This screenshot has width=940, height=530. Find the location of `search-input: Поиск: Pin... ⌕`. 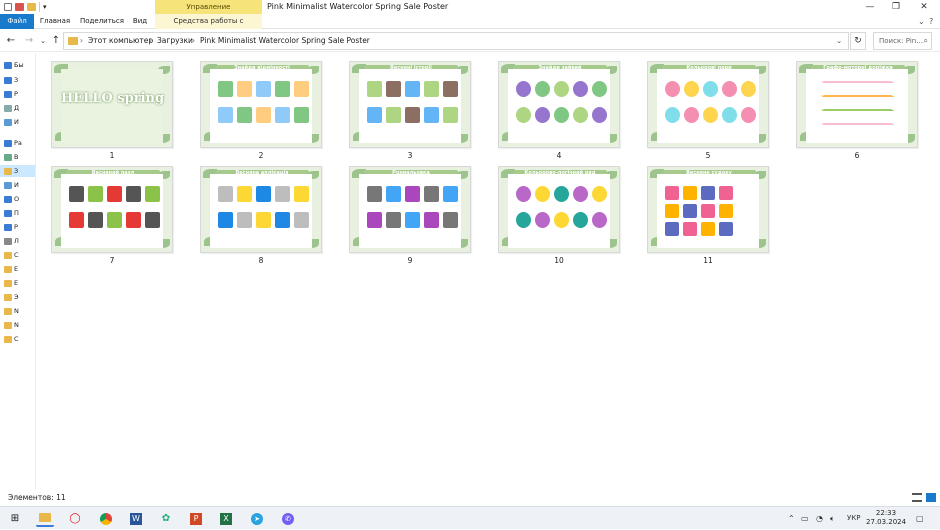

search-input: Поиск: Pin... ⌕ is located at coordinates (902, 41).